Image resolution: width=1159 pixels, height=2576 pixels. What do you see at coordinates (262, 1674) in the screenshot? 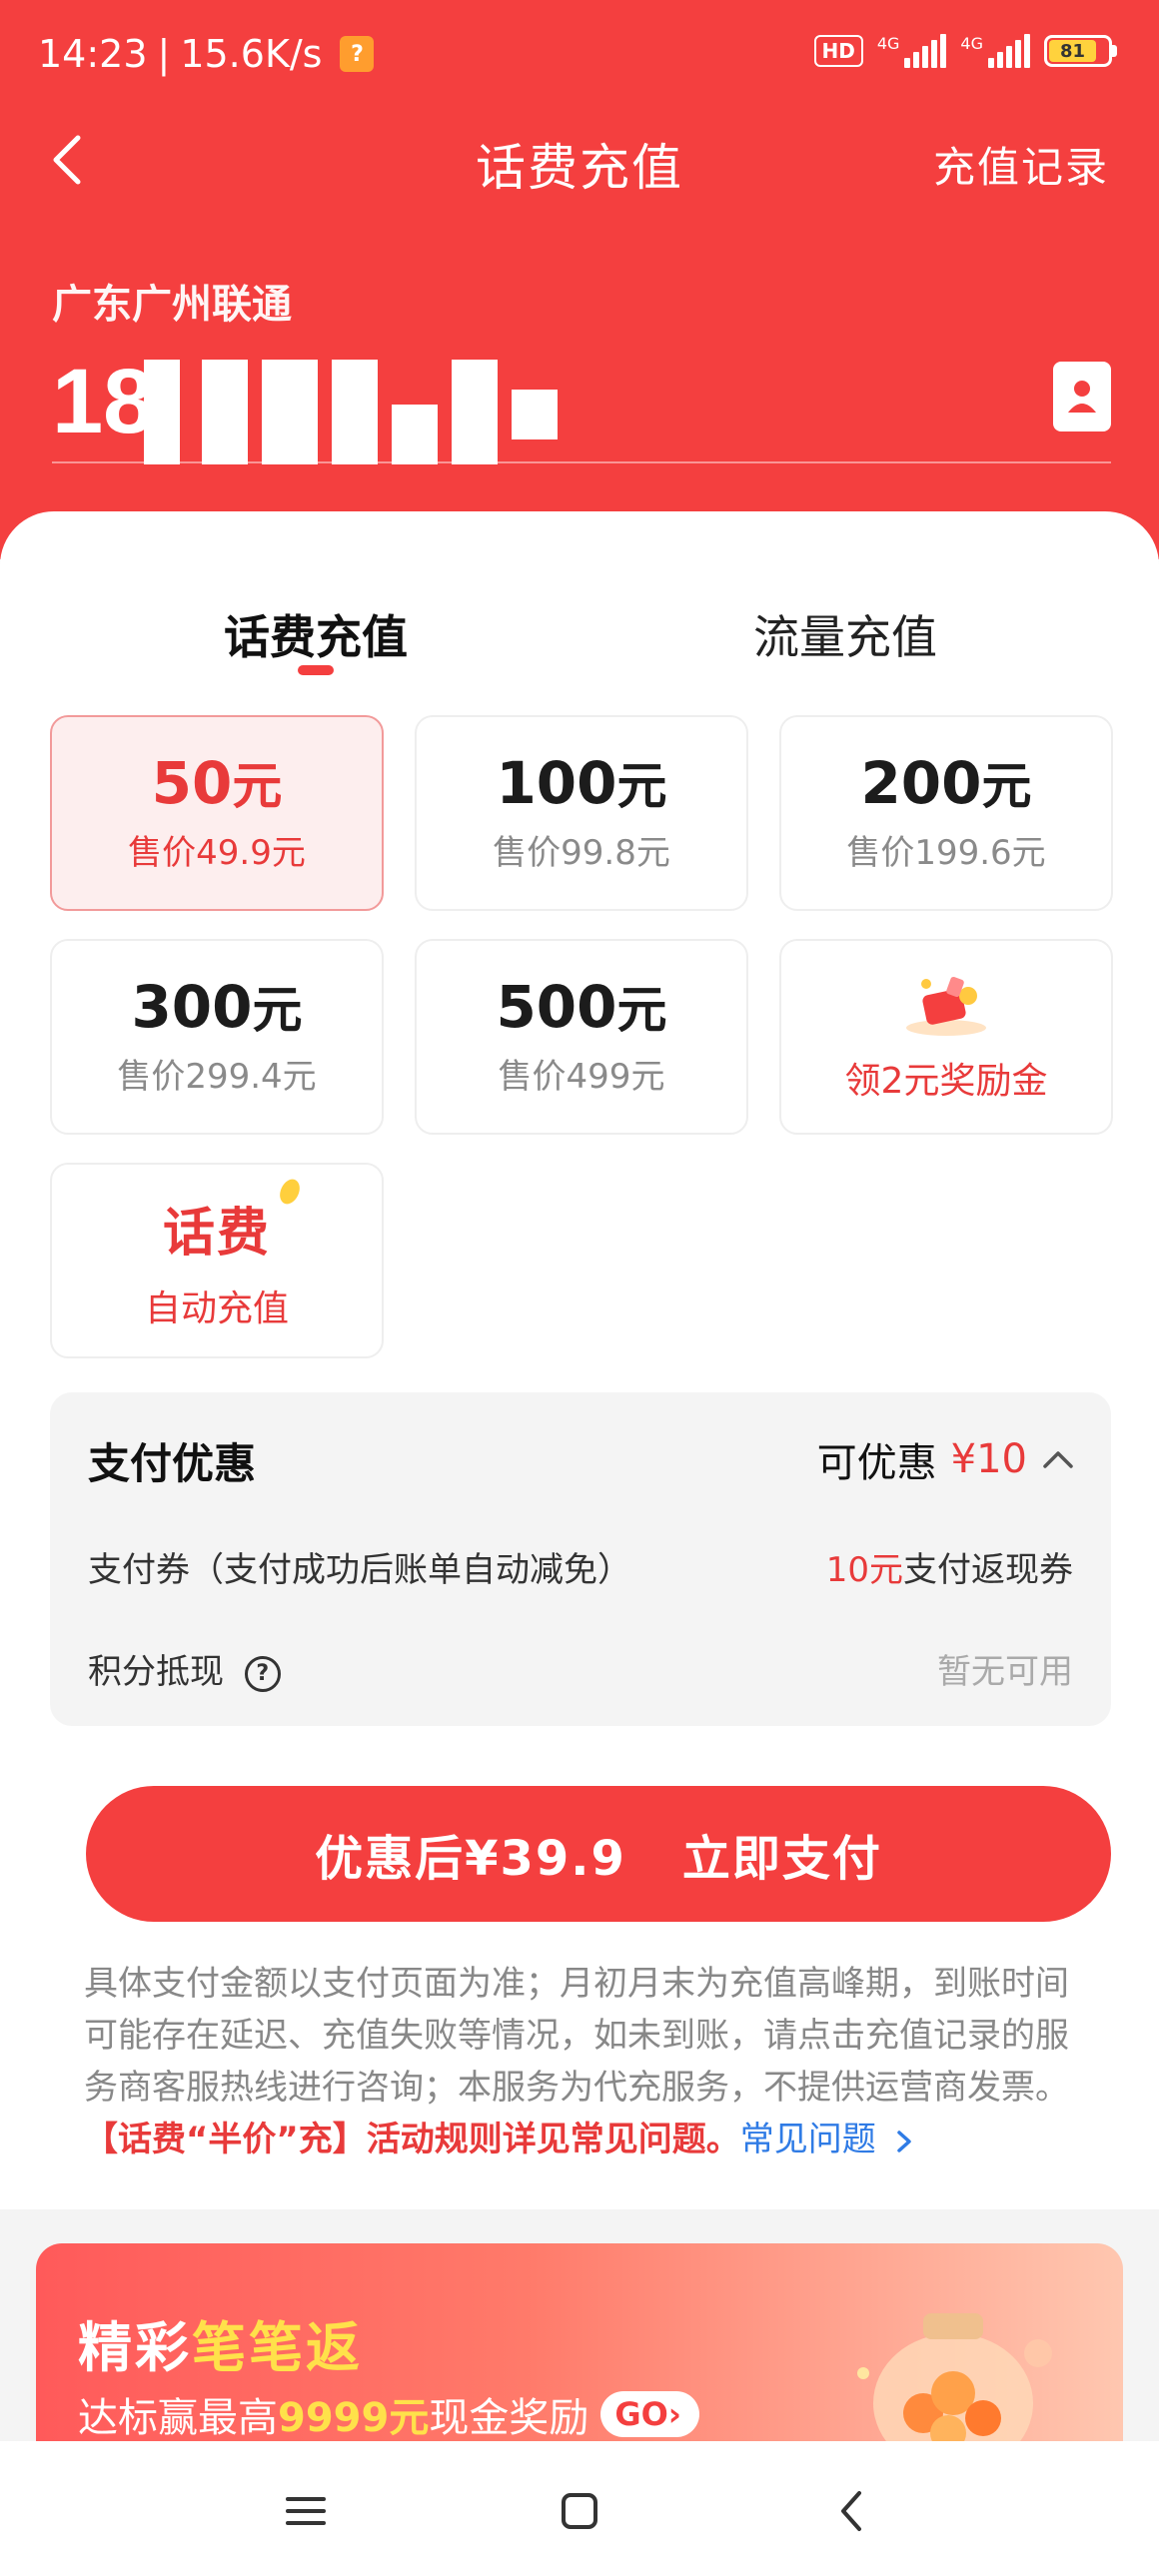
I see `help-icon: ?` at bounding box center [262, 1674].